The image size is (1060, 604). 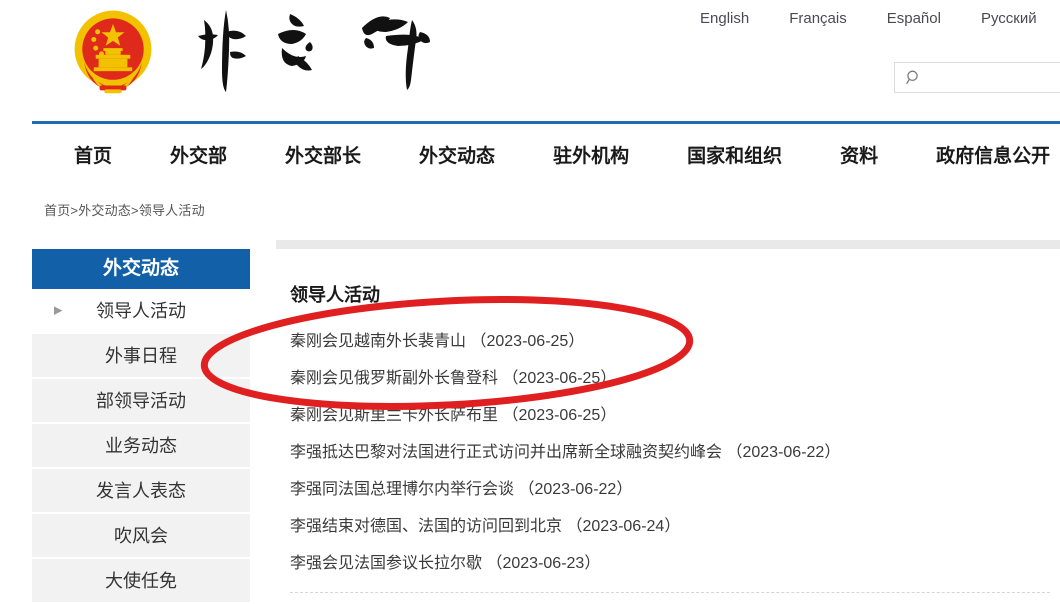 I want to click on national-emblem-icon, so click(x=113, y=52).